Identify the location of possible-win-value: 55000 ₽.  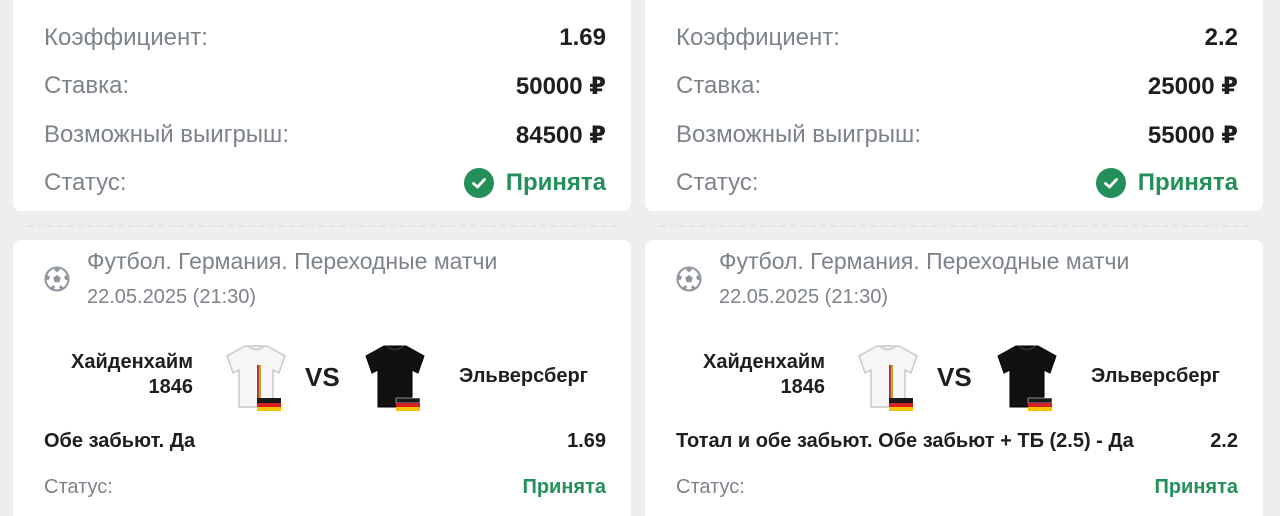
(1192, 135).